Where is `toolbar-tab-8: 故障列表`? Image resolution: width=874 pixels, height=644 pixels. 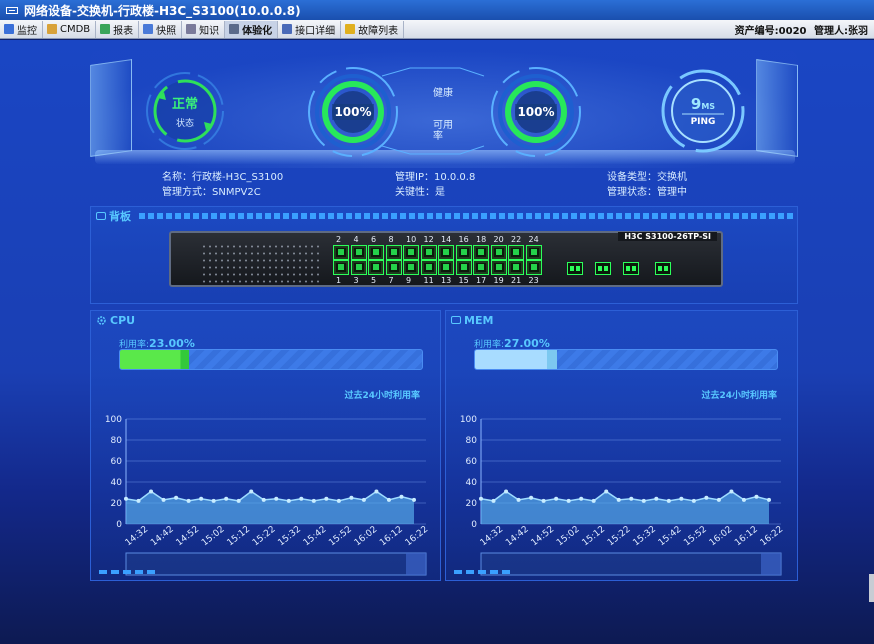
toolbar-tab-8: 故障列表 is located at coordinates (373, 29).